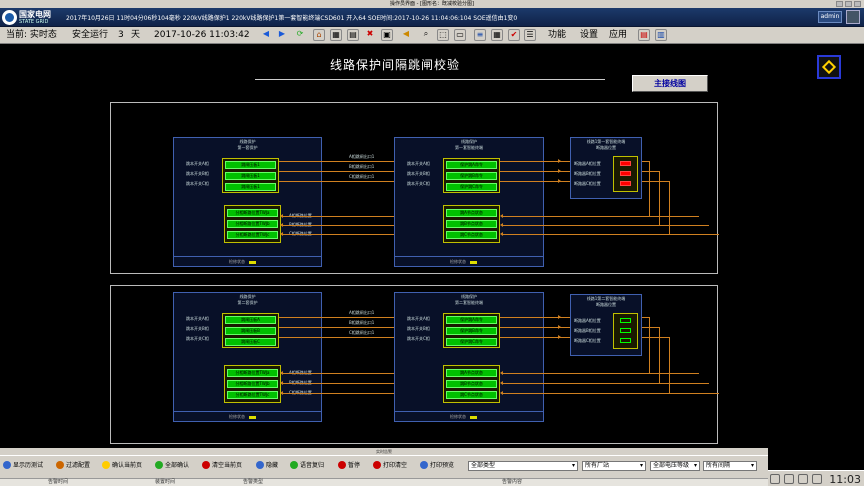 The image size is (864, 486). I want to click on save-icon: ▣, so click(387, 35).